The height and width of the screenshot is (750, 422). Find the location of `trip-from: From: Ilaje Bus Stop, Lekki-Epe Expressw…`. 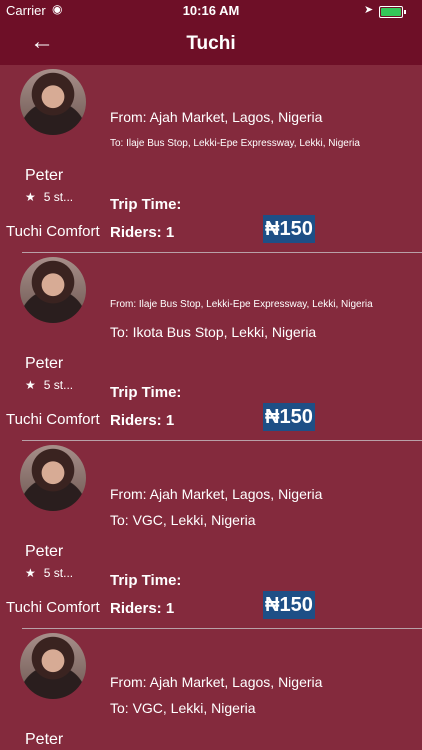

trip-from: From: Ilaje Bus Stop, Lekki-Epe Expressw… is located at coordinates (241, 304).